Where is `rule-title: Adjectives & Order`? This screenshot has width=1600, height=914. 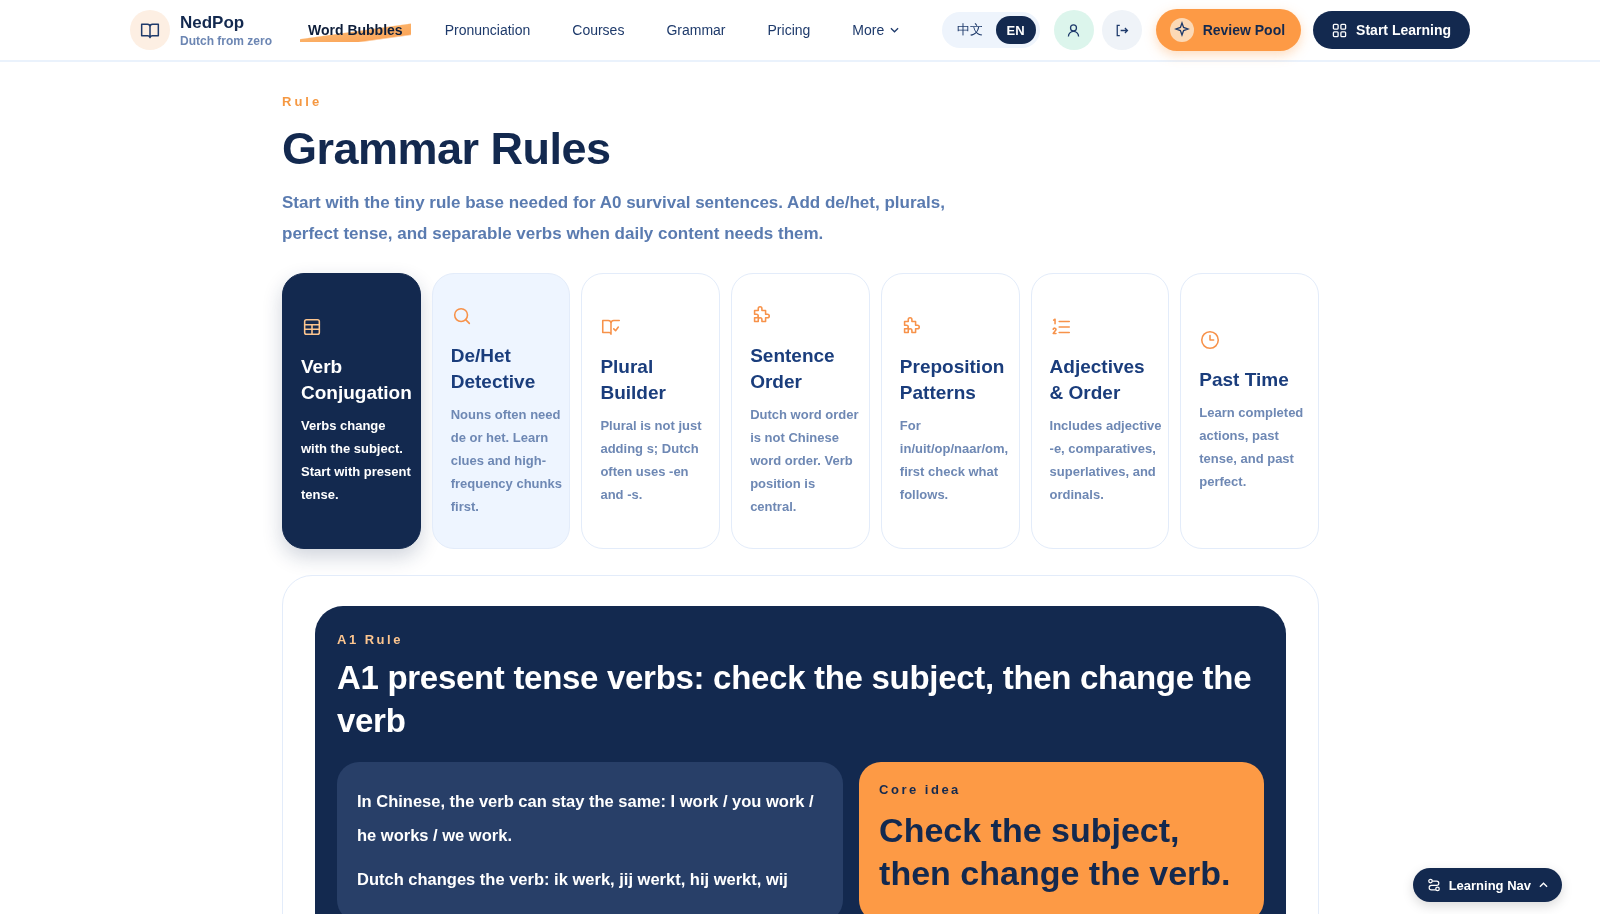
rule-title: Adjectives & Order is located at coordinates (1097, 380).